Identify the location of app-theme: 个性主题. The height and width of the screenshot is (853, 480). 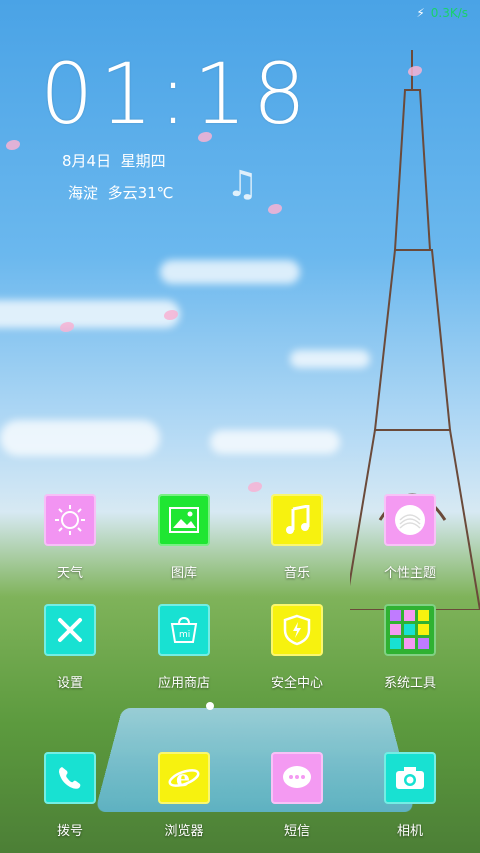
(410, 537).